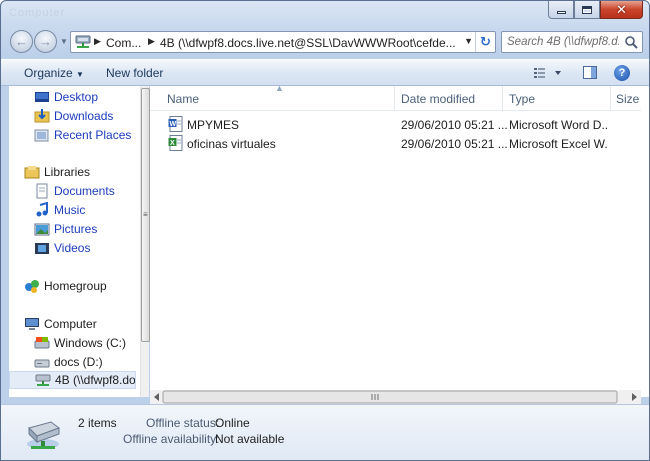  I want to click on minimize-button, so click(561, 10).